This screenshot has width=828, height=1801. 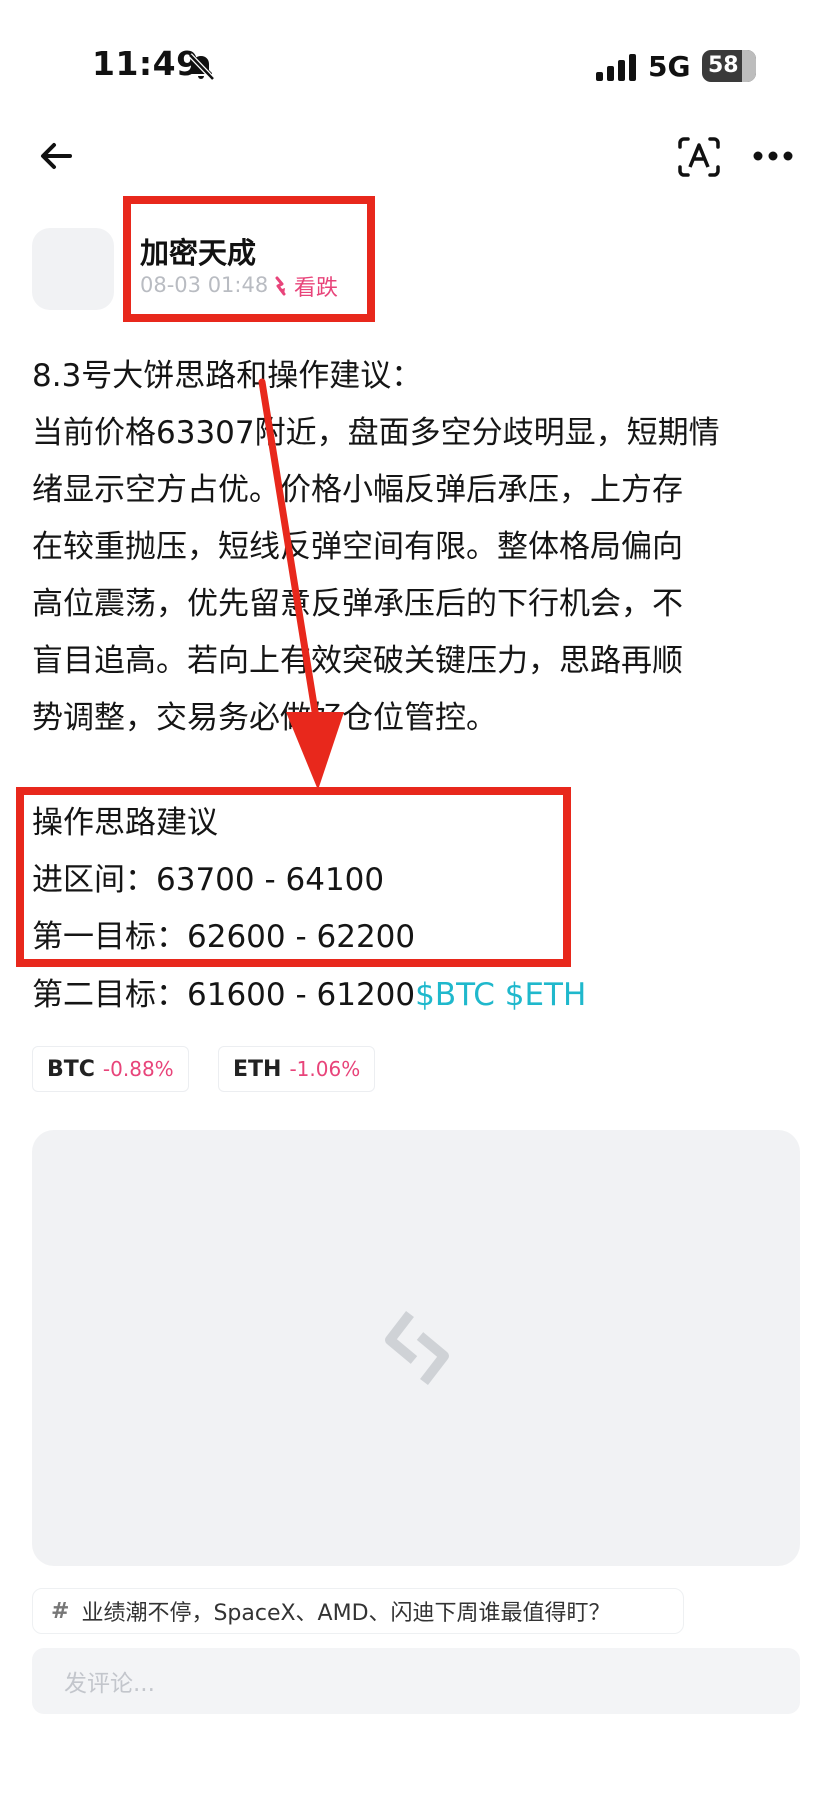 What do you see at coordinates (71, 1069) in the screenshot?
I see `ticker-symbol: BTC` at bounding box center [71, 1069].